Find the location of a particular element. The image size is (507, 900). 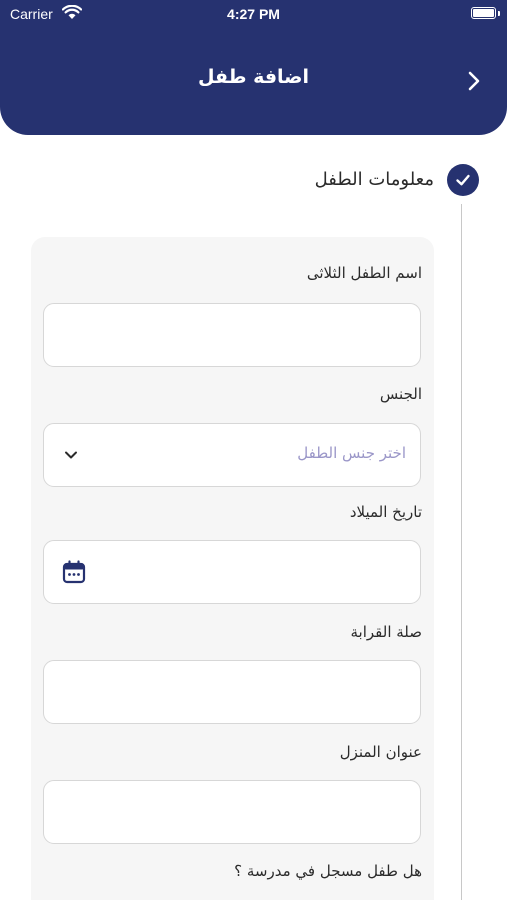

step-title: معلومات الطفل is located at coordinates (374, 179).